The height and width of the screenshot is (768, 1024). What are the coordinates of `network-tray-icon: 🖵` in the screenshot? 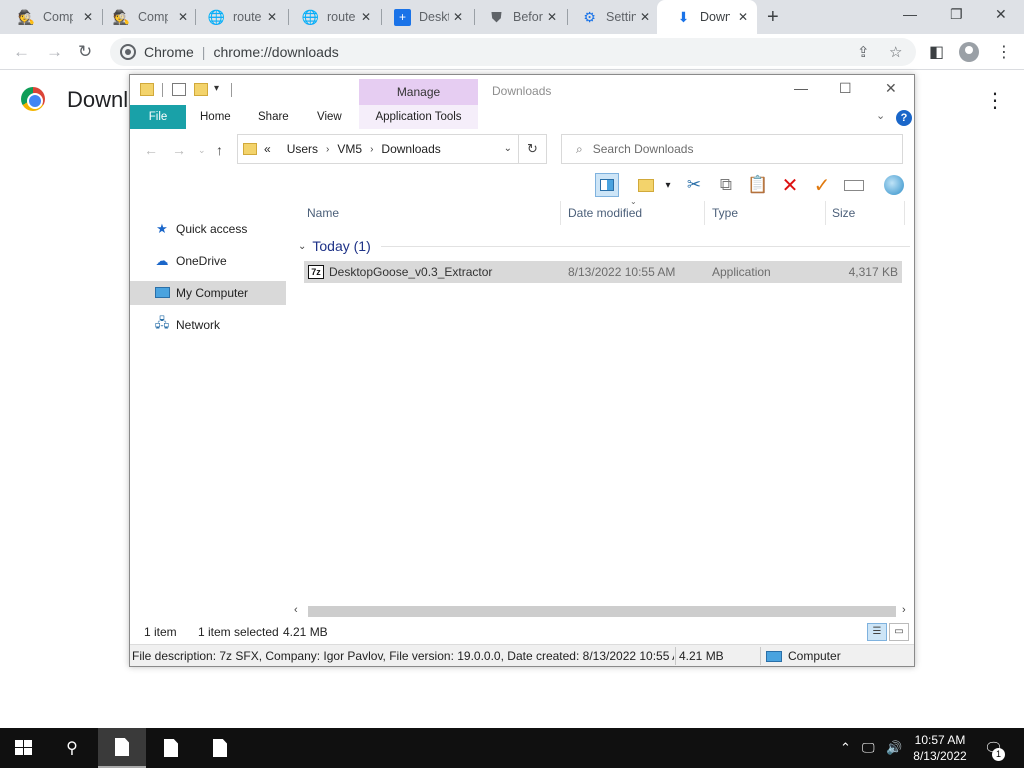 It's located at (868, 748).